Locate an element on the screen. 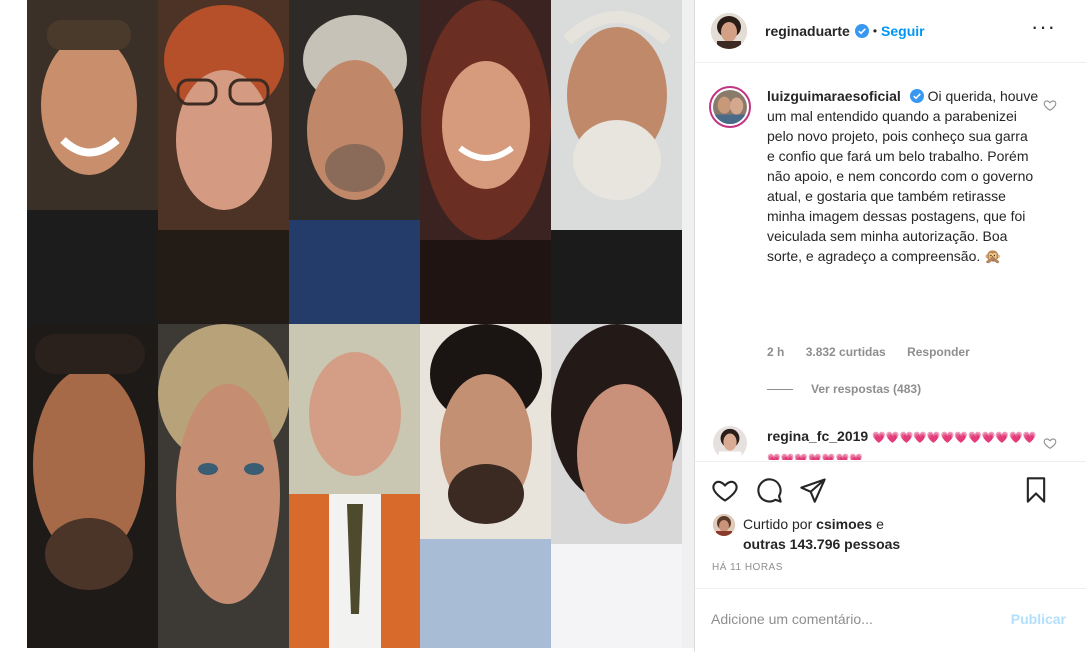 This screenshot has height=652, width=1086. view-replies: Ver respostas (483) is located at coordinates (844, 389).